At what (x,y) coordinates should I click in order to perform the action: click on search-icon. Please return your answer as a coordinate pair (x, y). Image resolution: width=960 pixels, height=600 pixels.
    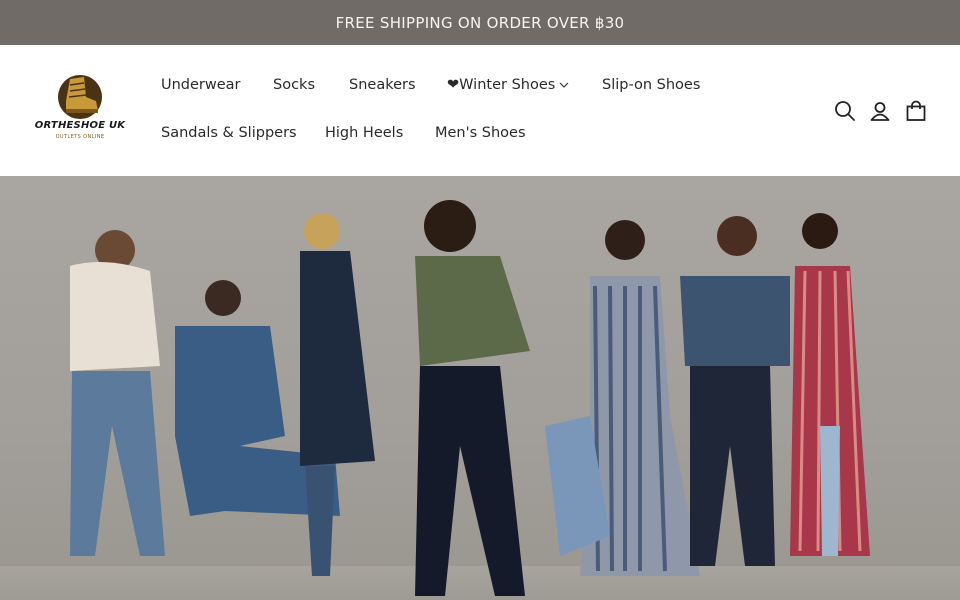
    Looking at the image, I should click on (845, 111).